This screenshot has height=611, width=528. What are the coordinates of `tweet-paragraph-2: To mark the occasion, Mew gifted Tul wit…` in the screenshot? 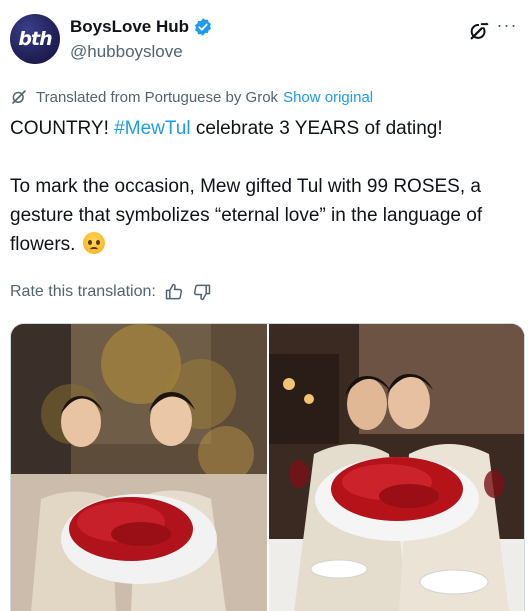 It's located at (265, 215).